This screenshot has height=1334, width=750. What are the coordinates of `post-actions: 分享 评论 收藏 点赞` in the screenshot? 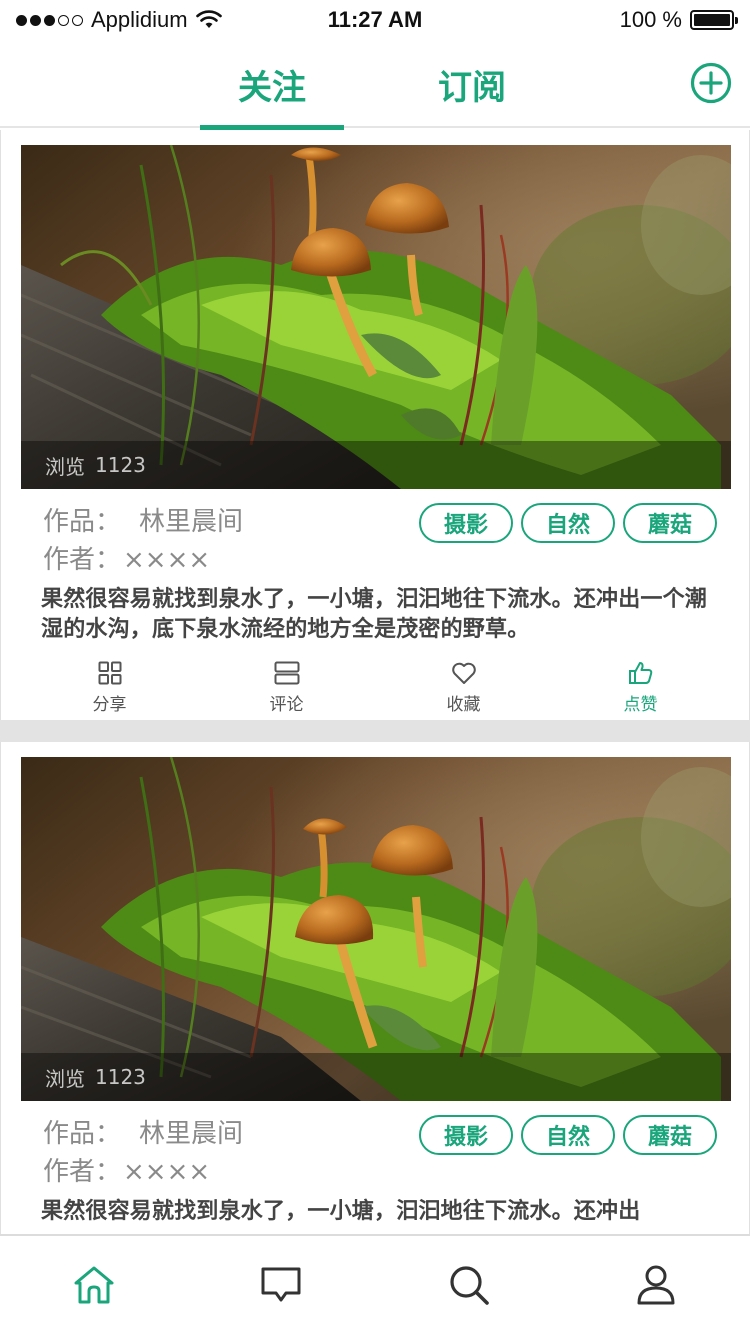 It's located at (375, 687).